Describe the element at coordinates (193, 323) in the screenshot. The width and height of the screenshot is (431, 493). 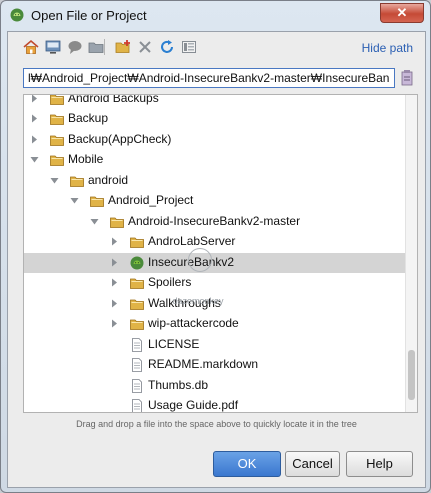
I see `tree-row-label: wip-attackercode` at that location.